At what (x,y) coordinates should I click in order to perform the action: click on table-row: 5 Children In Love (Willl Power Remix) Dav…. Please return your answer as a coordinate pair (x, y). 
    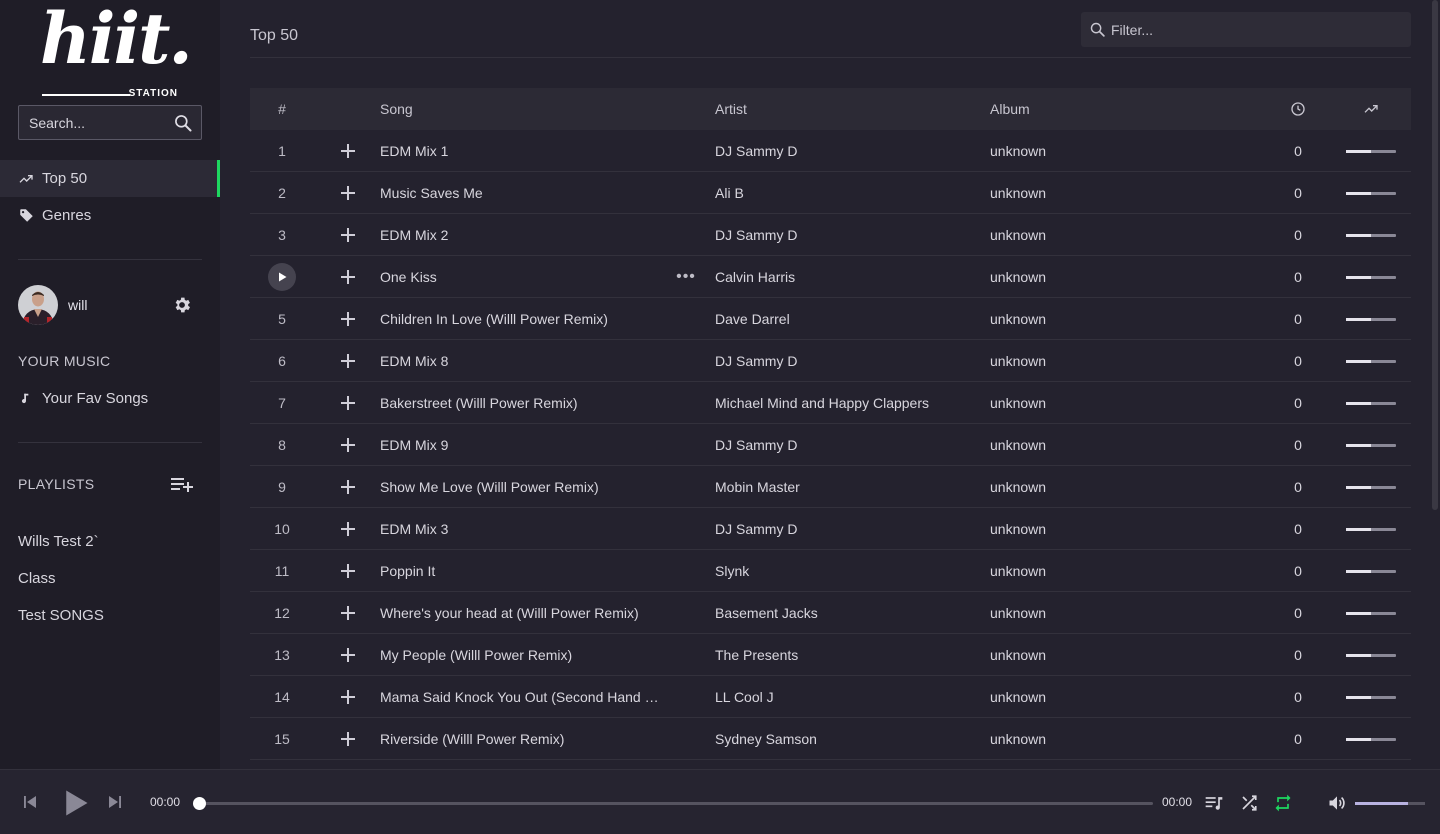
    Looking at the image, I should click on (830, 319).